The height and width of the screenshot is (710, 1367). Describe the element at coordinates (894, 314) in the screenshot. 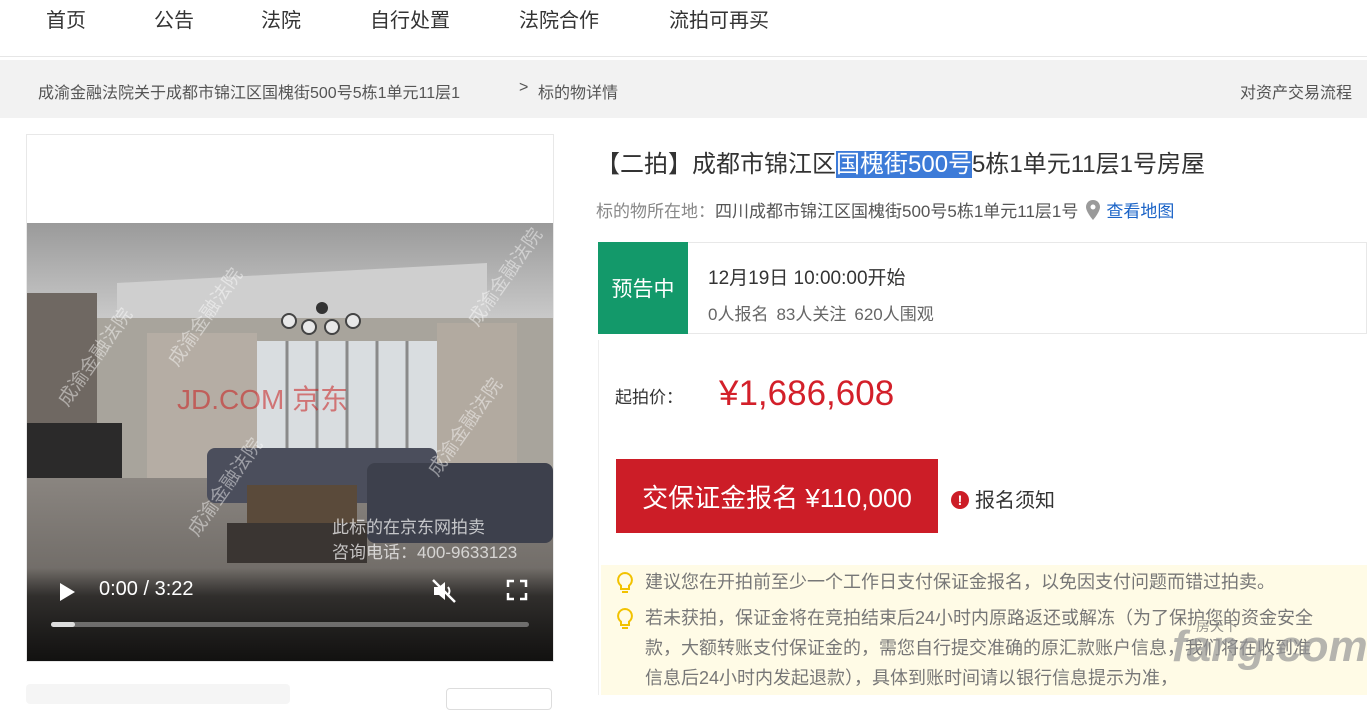

I see `watcher-count: 620人围观` at that location.